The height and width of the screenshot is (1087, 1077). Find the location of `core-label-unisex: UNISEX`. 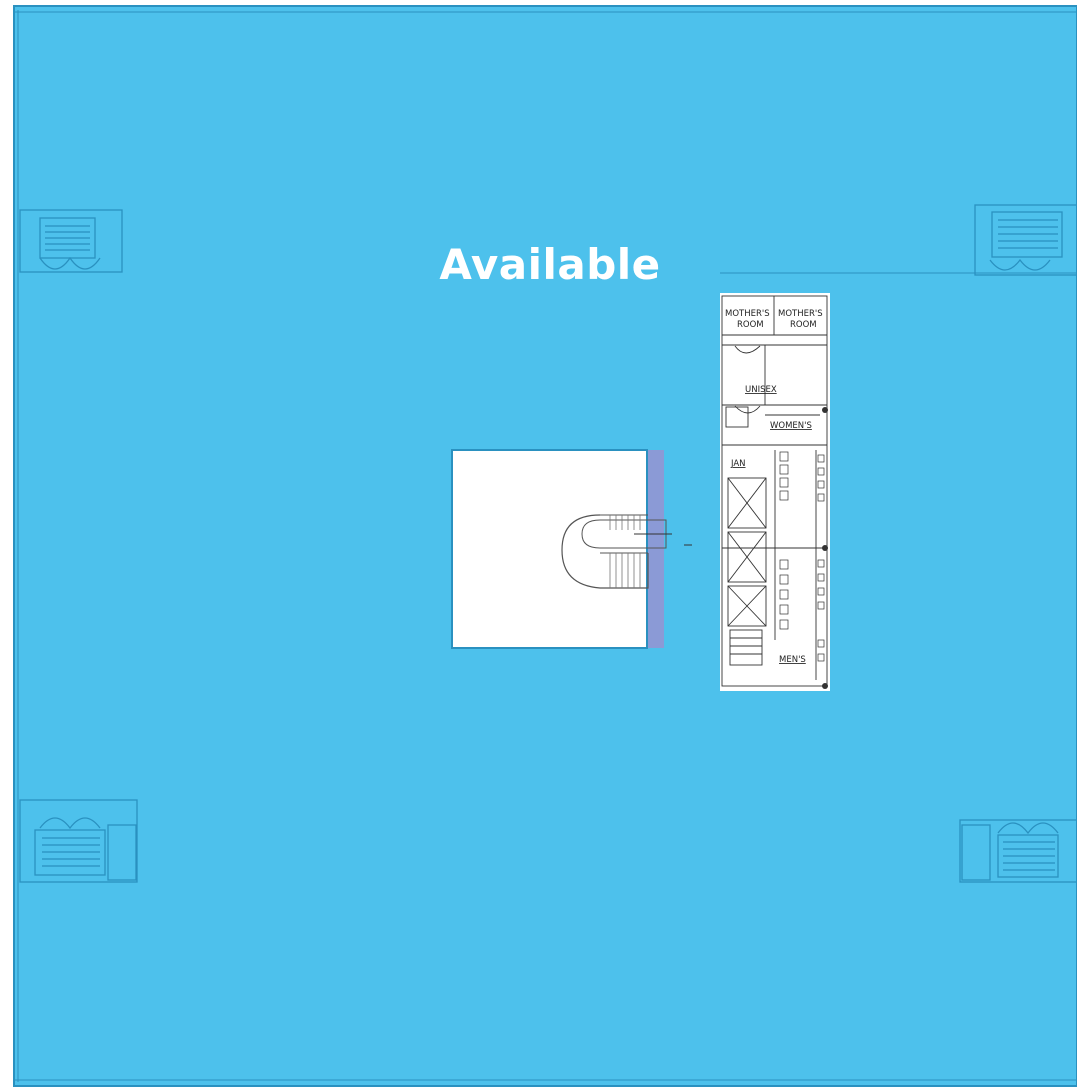

core-label-unisex: UNISEX is located at coordinates (761, 390).